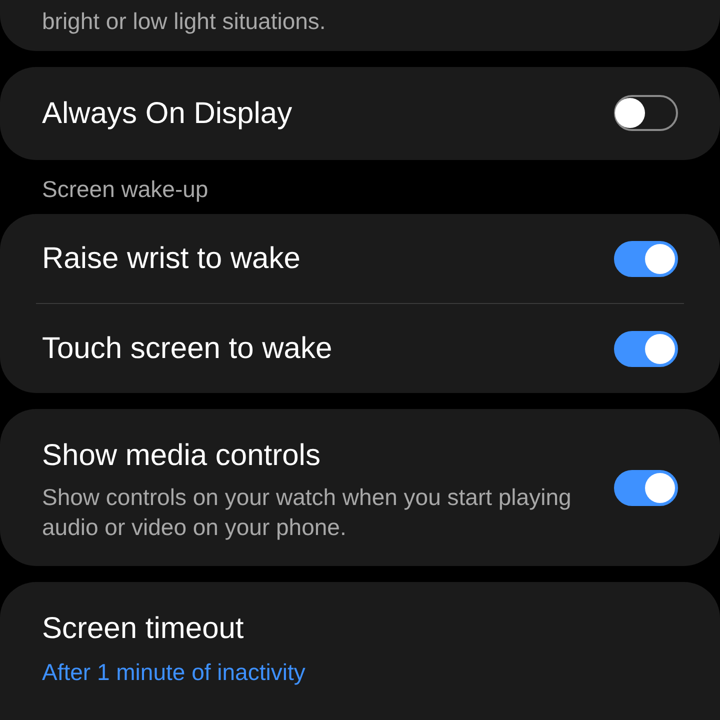 The height and width of the screenshot is (720, 720). I want to click on setting-title: Screen timeout, so click(143, 629).